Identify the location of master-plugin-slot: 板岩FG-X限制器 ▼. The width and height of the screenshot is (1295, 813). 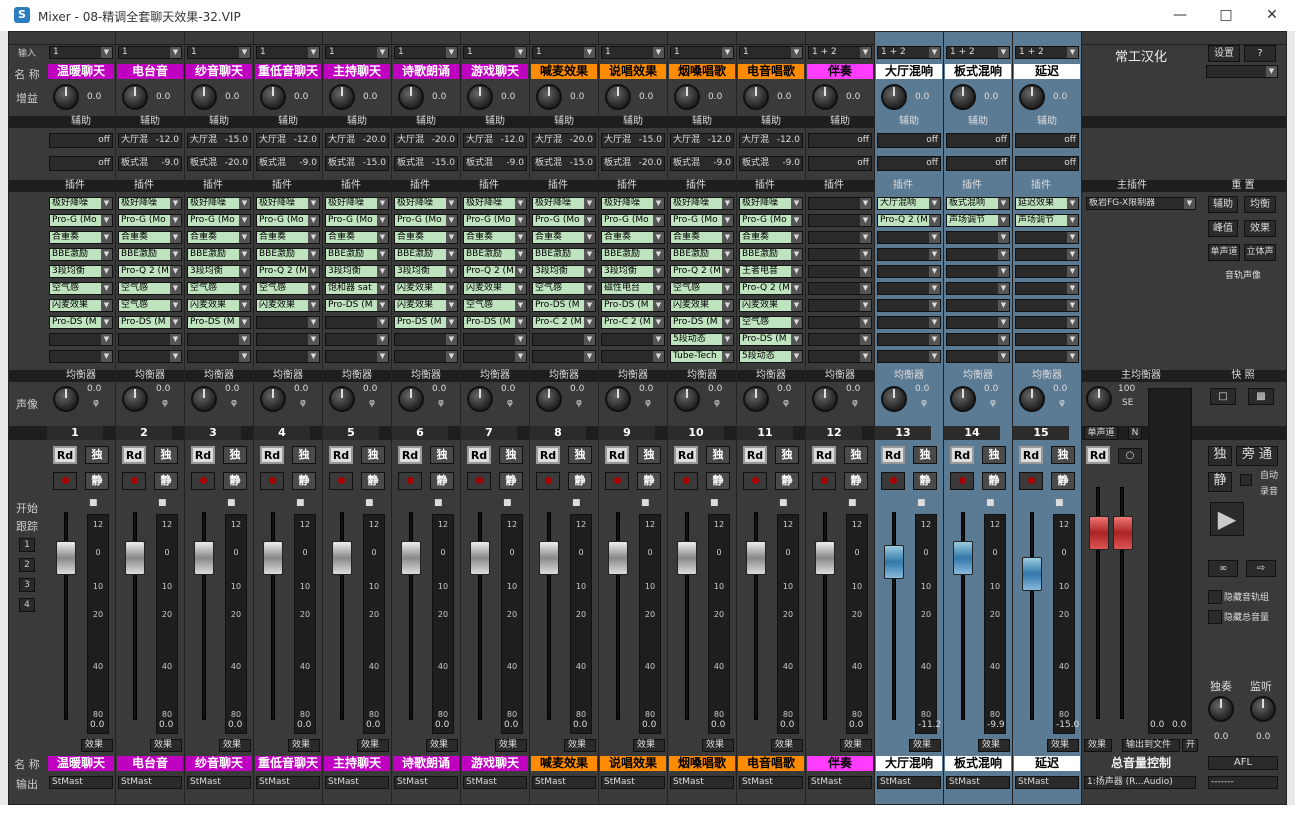
(1141, 203).